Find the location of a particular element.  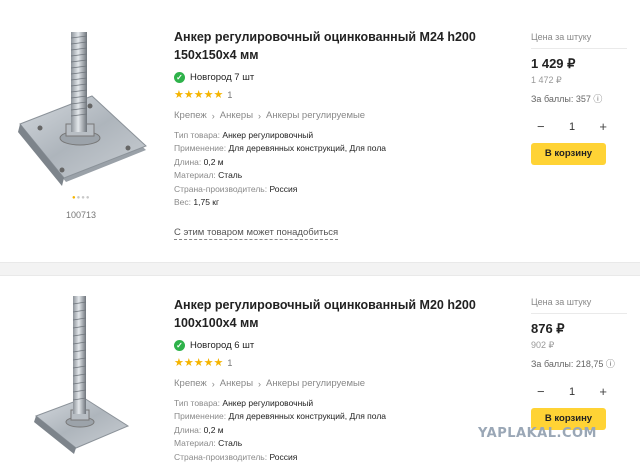

bonus-points: За баллы: 218,75 ⓘ is located at coordinates (581, 363).